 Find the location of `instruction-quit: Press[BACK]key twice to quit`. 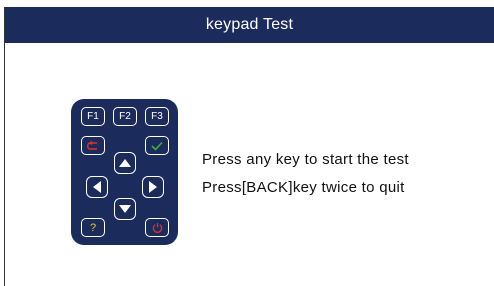

instruction-quit: Press[BACK]key twice to quit is located at coordinates (303, 187).